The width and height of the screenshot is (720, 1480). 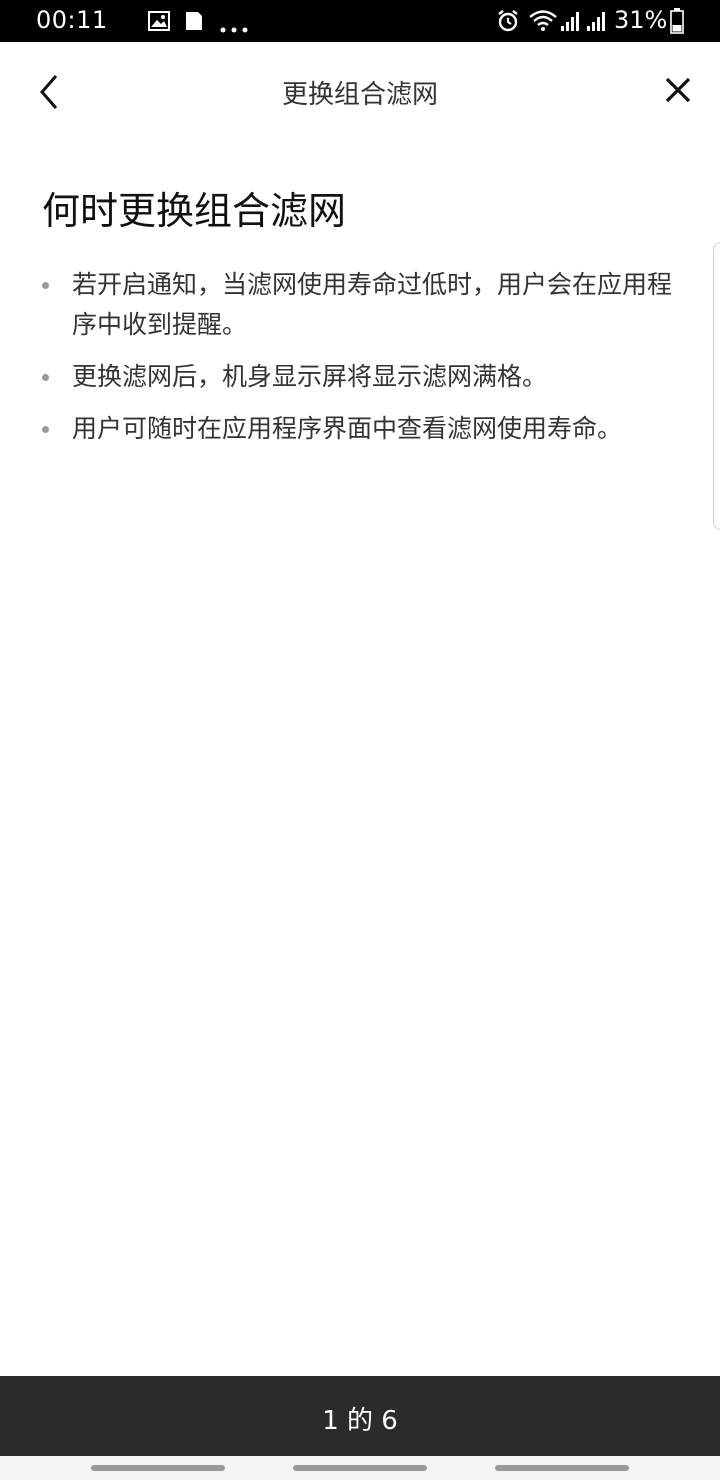 What do you see at coordinates (72, 20) in the screenshot?
I see `status-time: 00:11` at bounding box center [72, 20].